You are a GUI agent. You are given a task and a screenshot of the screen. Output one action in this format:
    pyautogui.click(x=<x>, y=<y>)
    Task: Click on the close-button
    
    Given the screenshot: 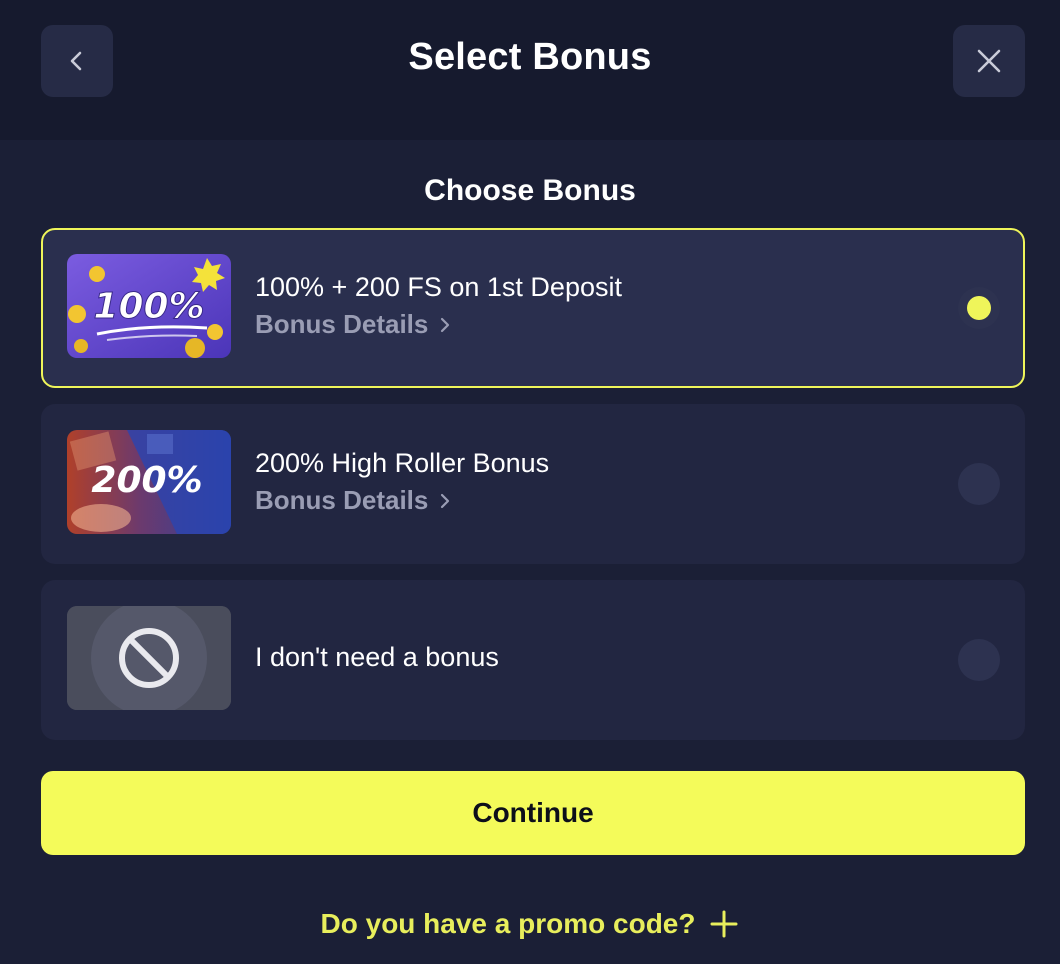 What is the action you would take?
    pyautogui.click(x=989, y=61)
    